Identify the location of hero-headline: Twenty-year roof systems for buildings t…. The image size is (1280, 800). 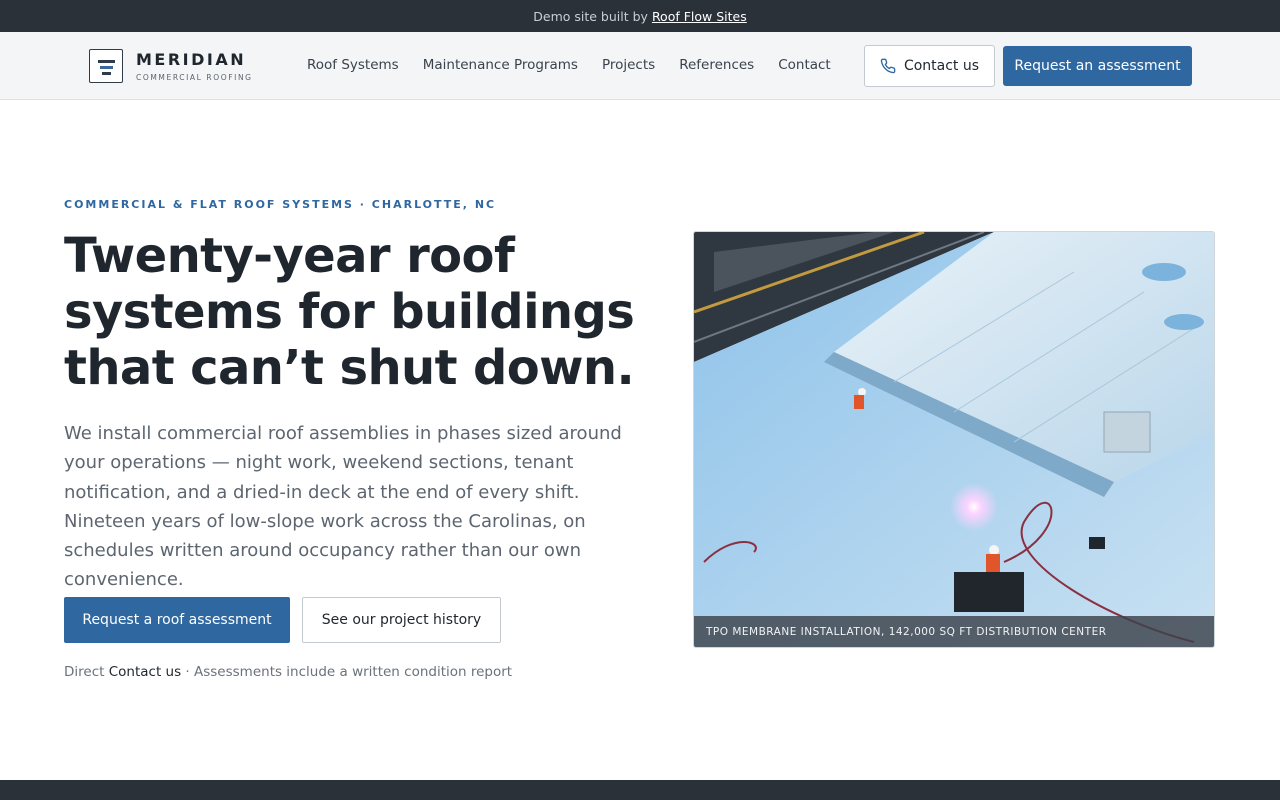
(349, 312).